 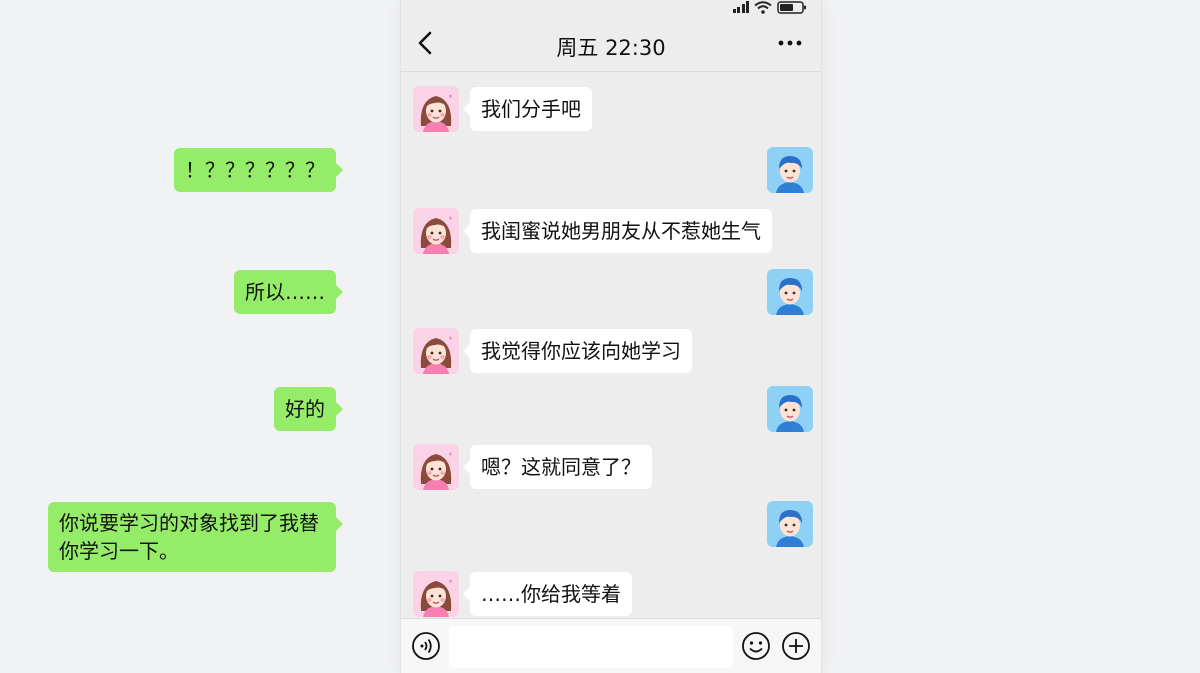 What do you see at coordinates (796, 646) in the screenshot?
I see `plus-icon` at bounding box center [796, 646].